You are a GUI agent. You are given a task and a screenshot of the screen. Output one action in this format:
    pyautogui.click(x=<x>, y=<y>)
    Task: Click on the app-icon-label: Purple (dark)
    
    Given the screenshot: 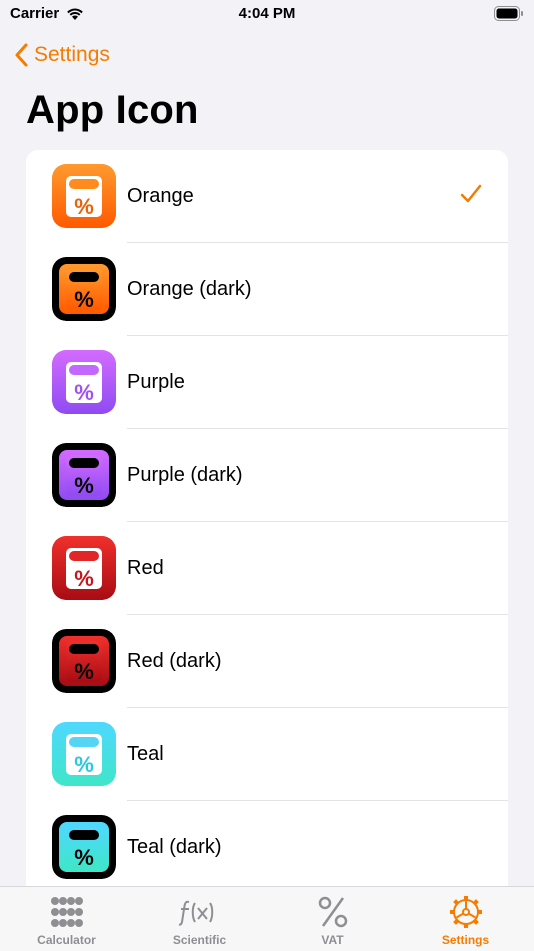 What is the action you would take?
    pyautogui.click(x=185, y=475)
    